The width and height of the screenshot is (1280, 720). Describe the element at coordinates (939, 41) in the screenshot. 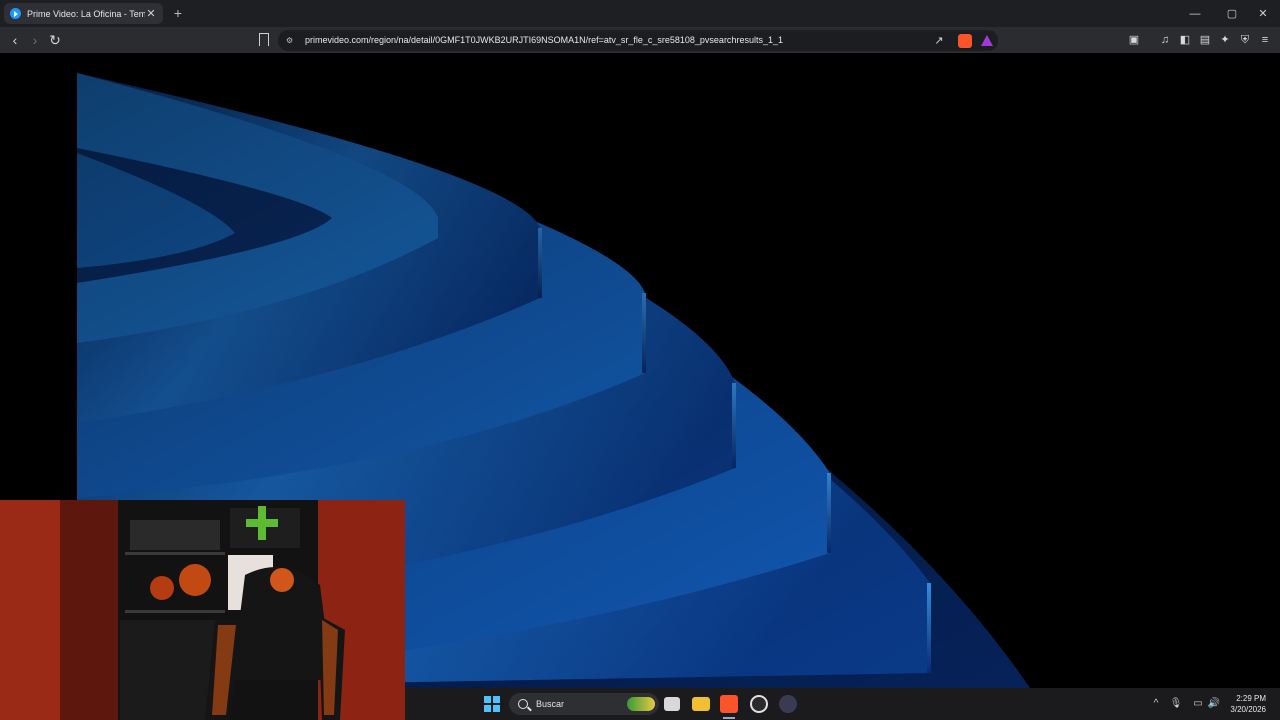

I see `share-icon: ↗` at that location.